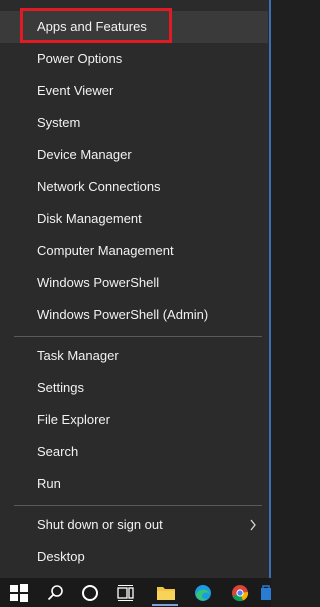 The width and height of the screenshot is (320, 607). I want to click on menu-item-label: Desktop, so click(61, 556).